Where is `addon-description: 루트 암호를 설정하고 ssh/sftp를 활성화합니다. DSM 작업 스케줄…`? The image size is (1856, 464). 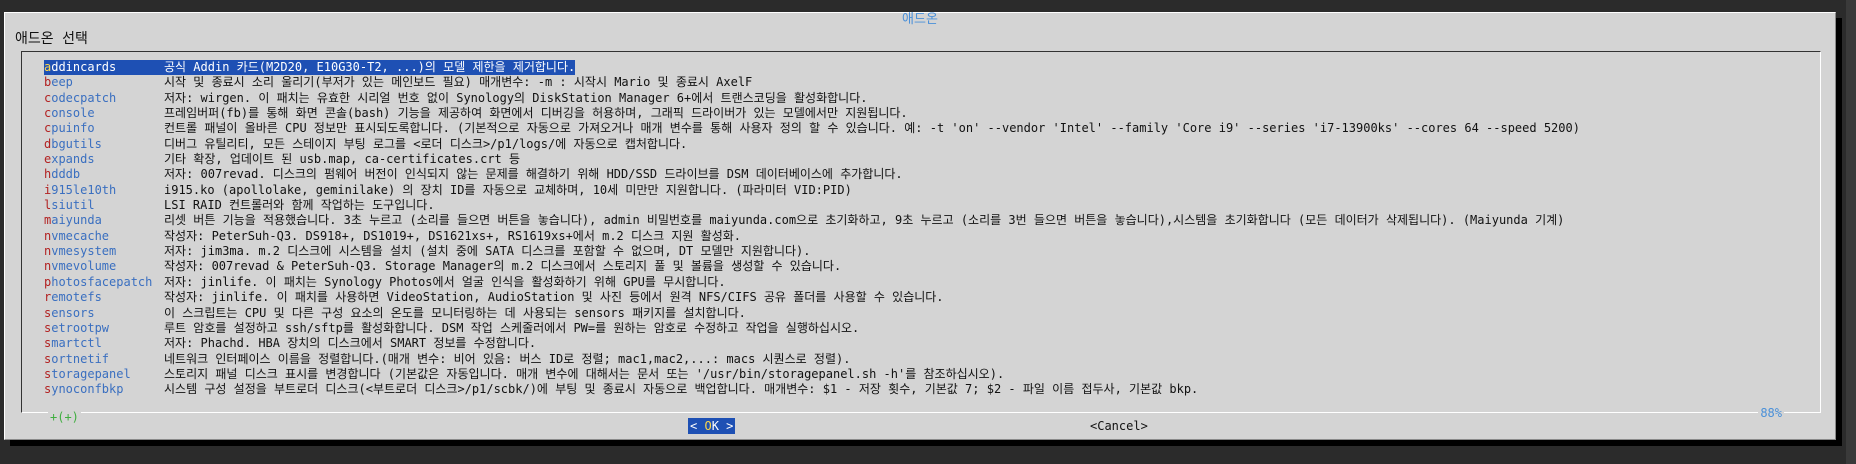
addon-description: 루트 암호를 설정하고 ssh/sftp를 활성화합니다. DSM 작업 스케줄… is located at coordinates (512, 327).